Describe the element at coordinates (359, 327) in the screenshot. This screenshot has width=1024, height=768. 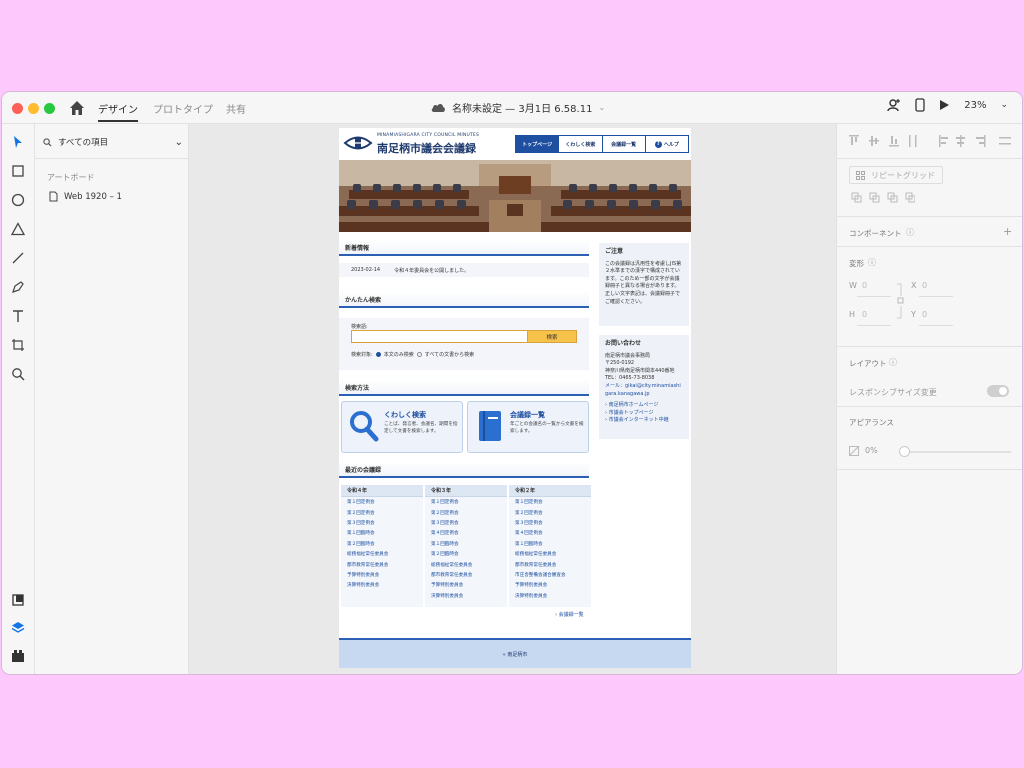
I see `search-term-label: 検索語:` at that location.